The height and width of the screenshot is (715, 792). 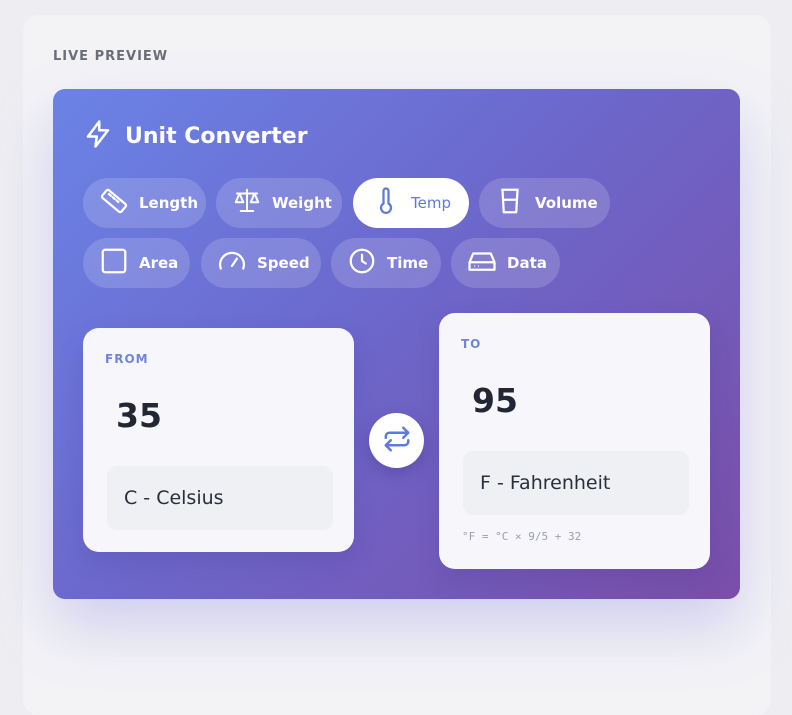 I want to click on tab-temp-label: Temp, so click(x=431, y=203).